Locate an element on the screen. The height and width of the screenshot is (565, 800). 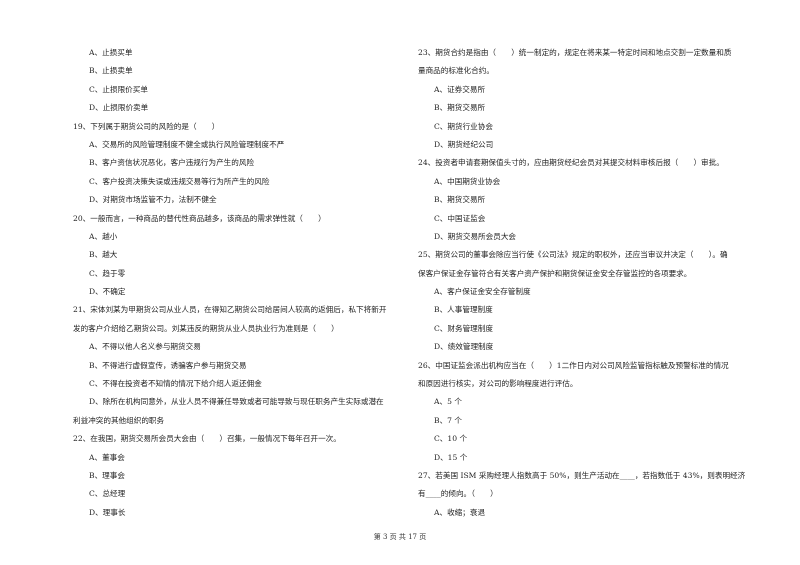
answer-option: A、董事会 is located at coordinates (107, 457).